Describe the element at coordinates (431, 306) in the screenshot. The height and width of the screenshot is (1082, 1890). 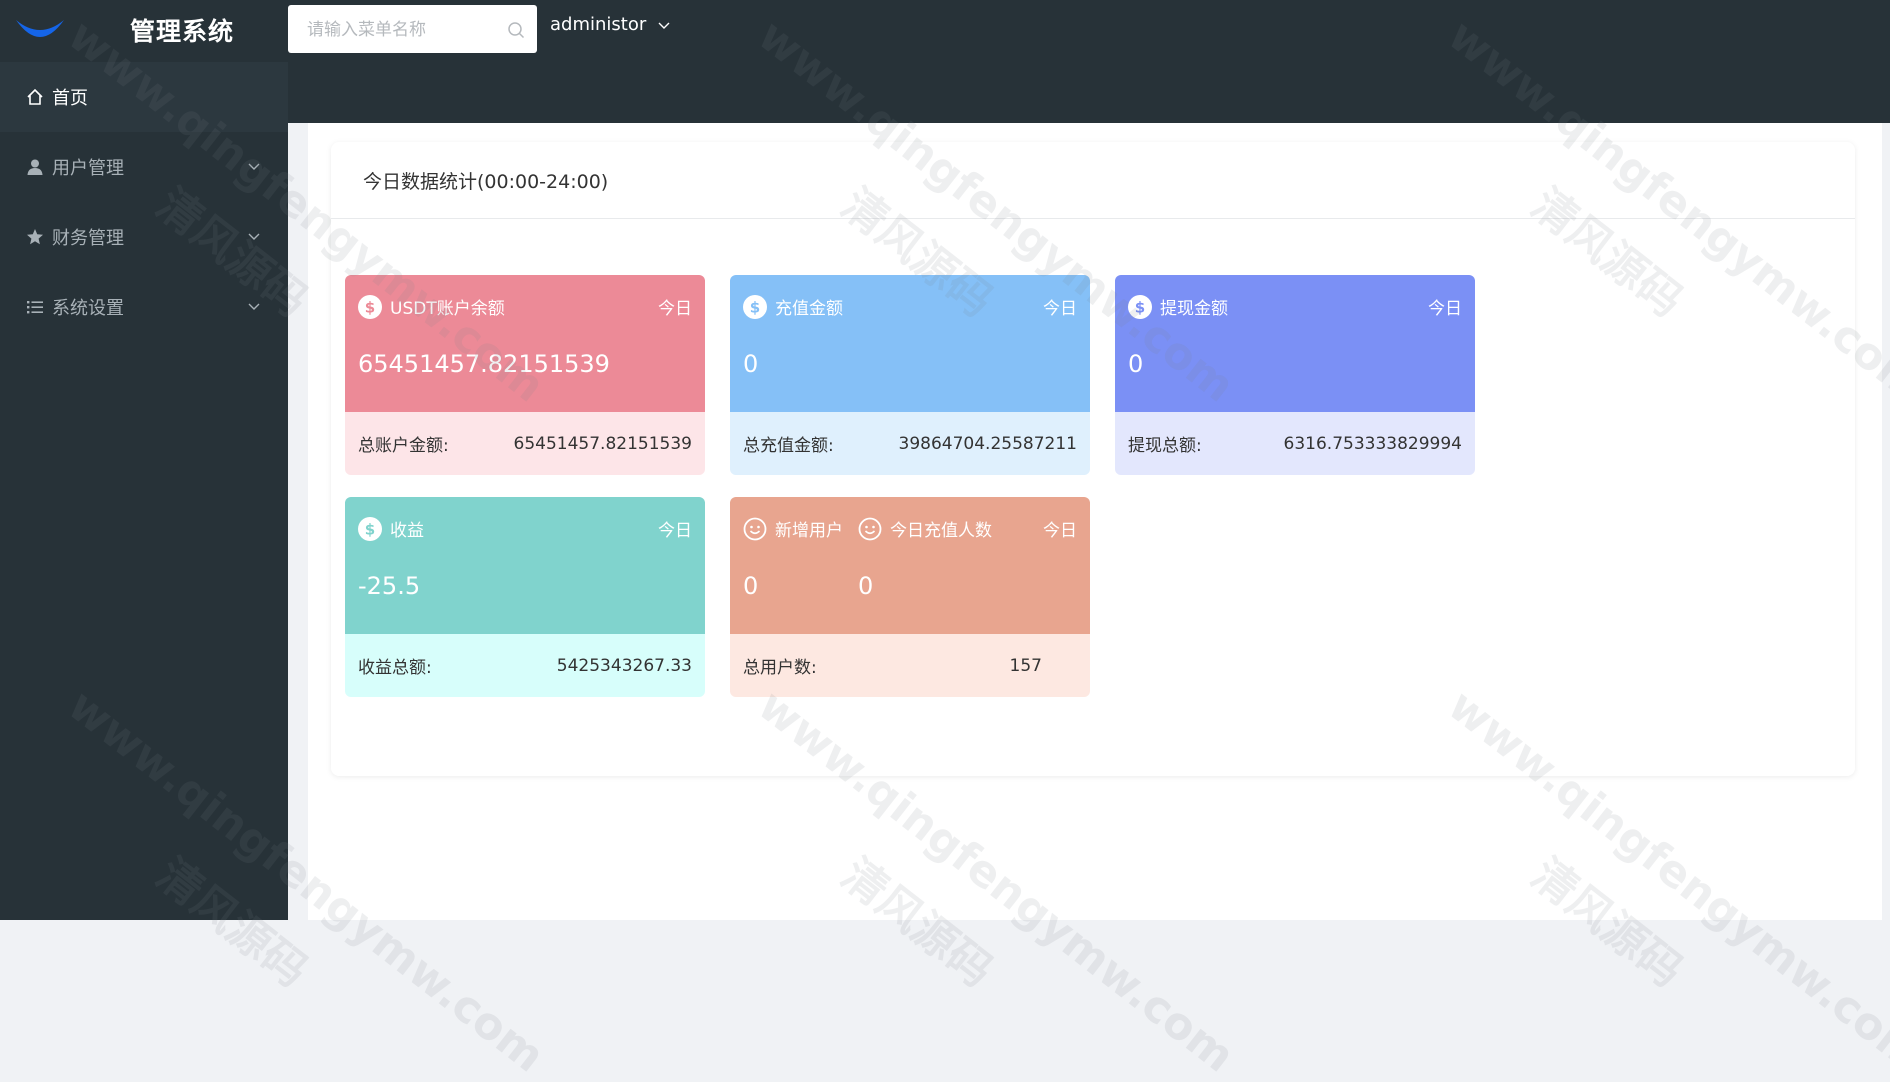
I see `card-title: $ USDT账户余额` at that location.